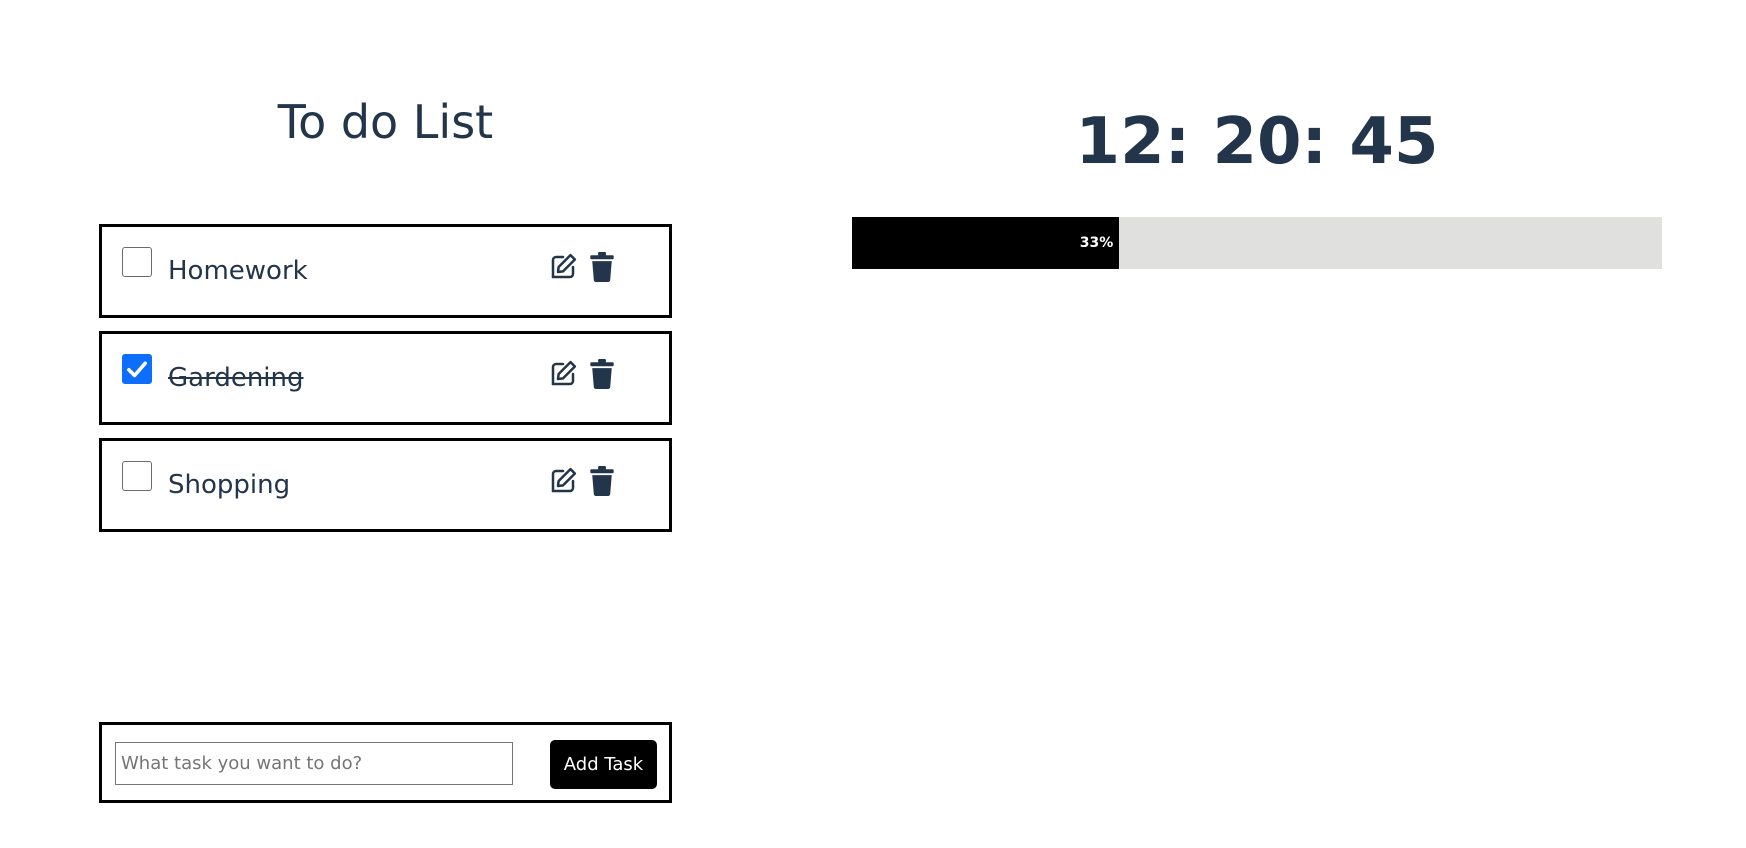 The width and height of the screenshot is (1746, 848). What do you see at coordinates (603, 764) in the screenshot?
I see `add-task-button: Add Task` at bounding box center [603, 764].